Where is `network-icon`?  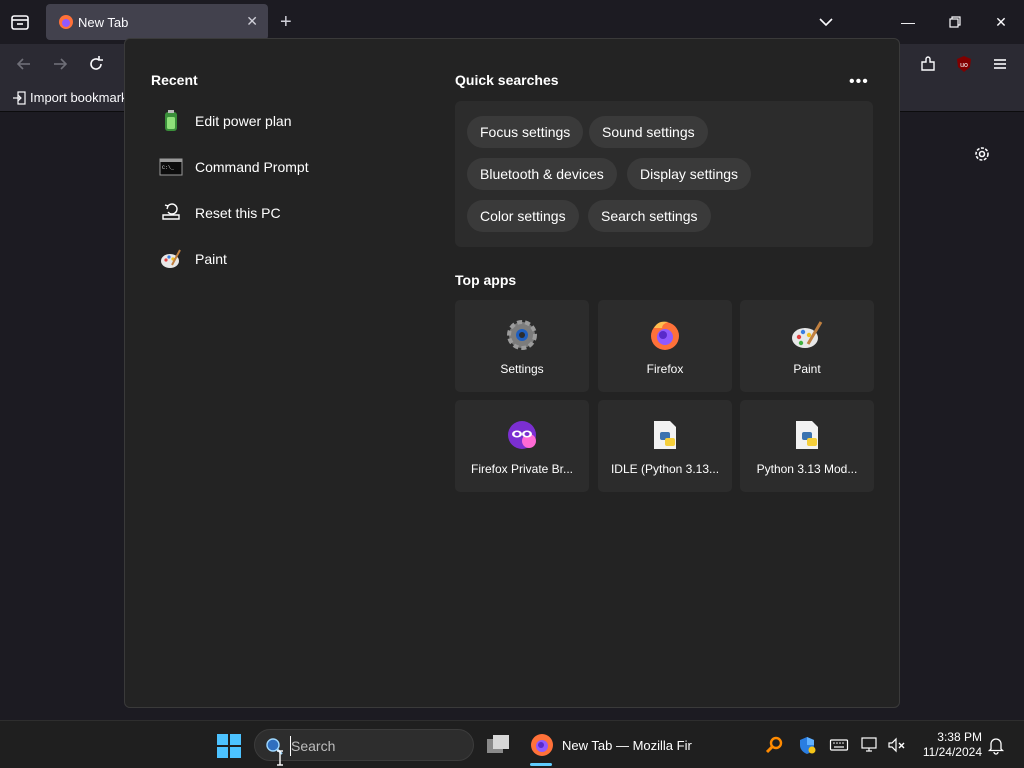
network-icon is located at coordinates (870, 745).